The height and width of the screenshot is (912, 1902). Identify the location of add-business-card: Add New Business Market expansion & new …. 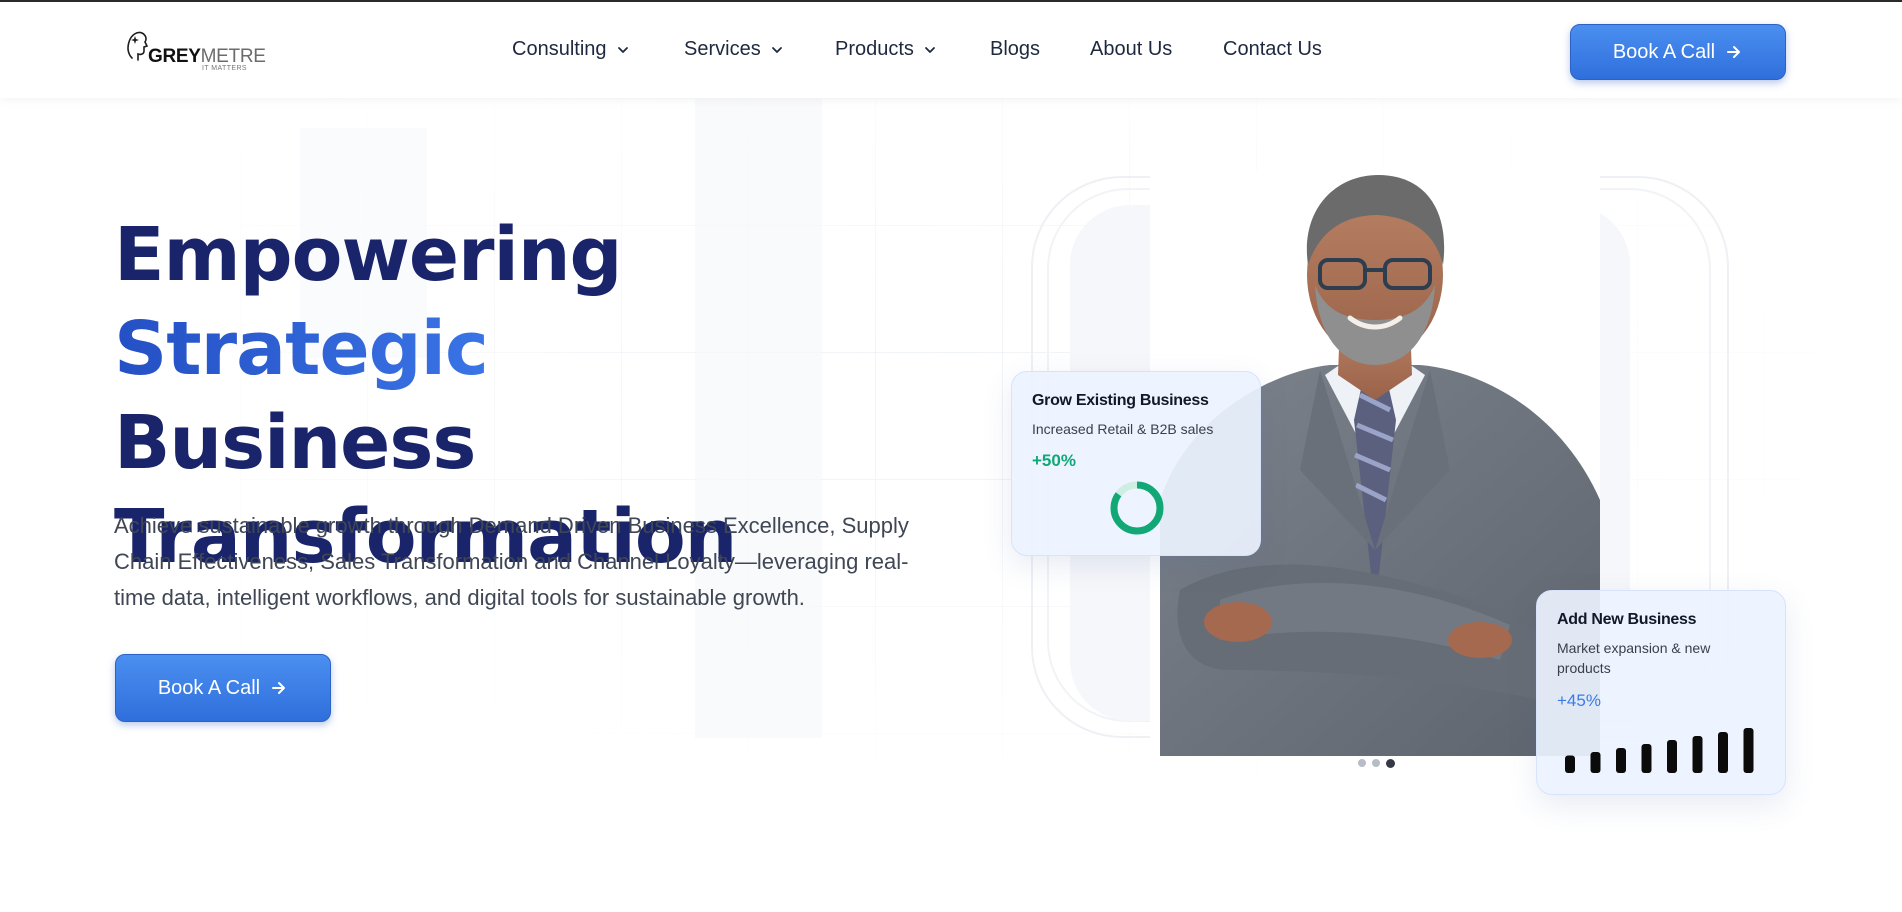
(1661, 692).